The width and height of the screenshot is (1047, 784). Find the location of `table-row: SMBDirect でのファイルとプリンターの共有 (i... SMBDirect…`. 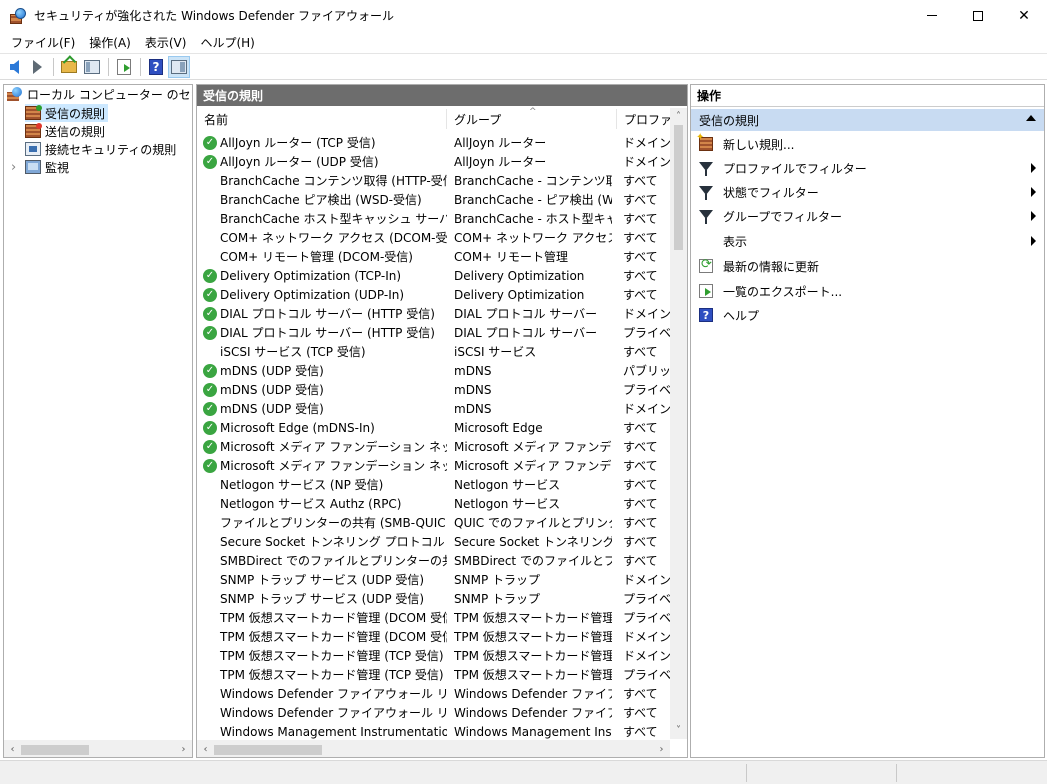

table-row: SMBDirect でのファイルとプリンターの共有 (i... SMBDirect… is located at coordinates (433, 560).